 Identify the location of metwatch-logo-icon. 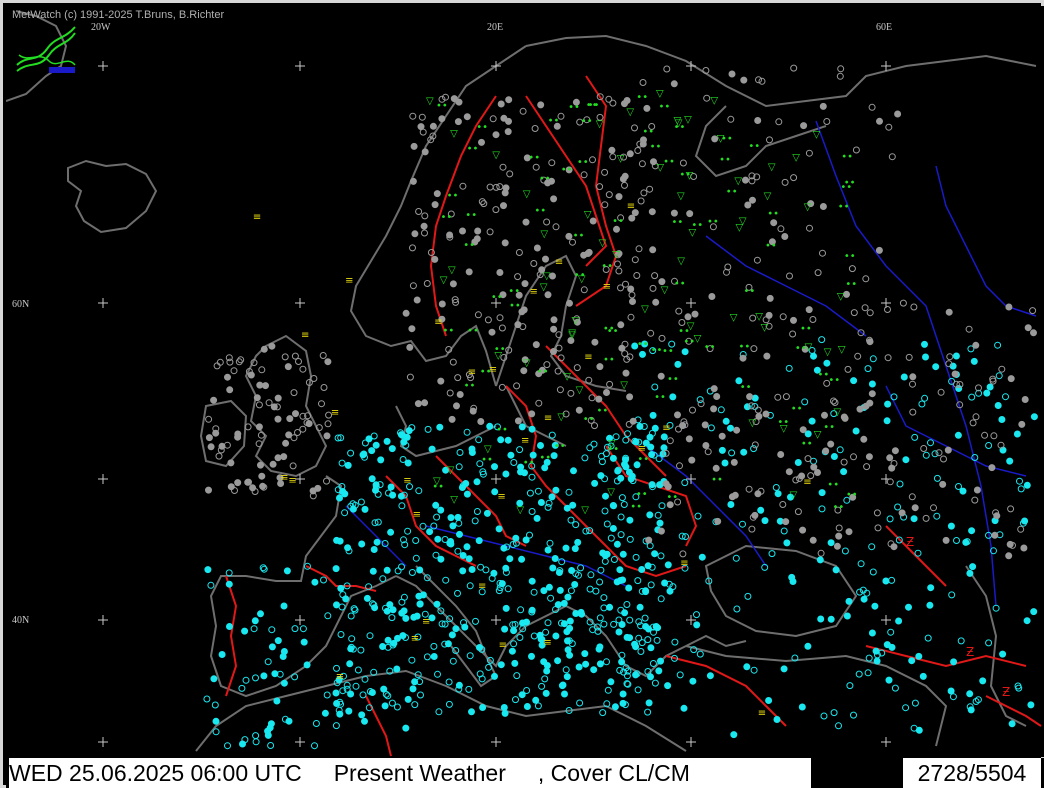
(46, 49).